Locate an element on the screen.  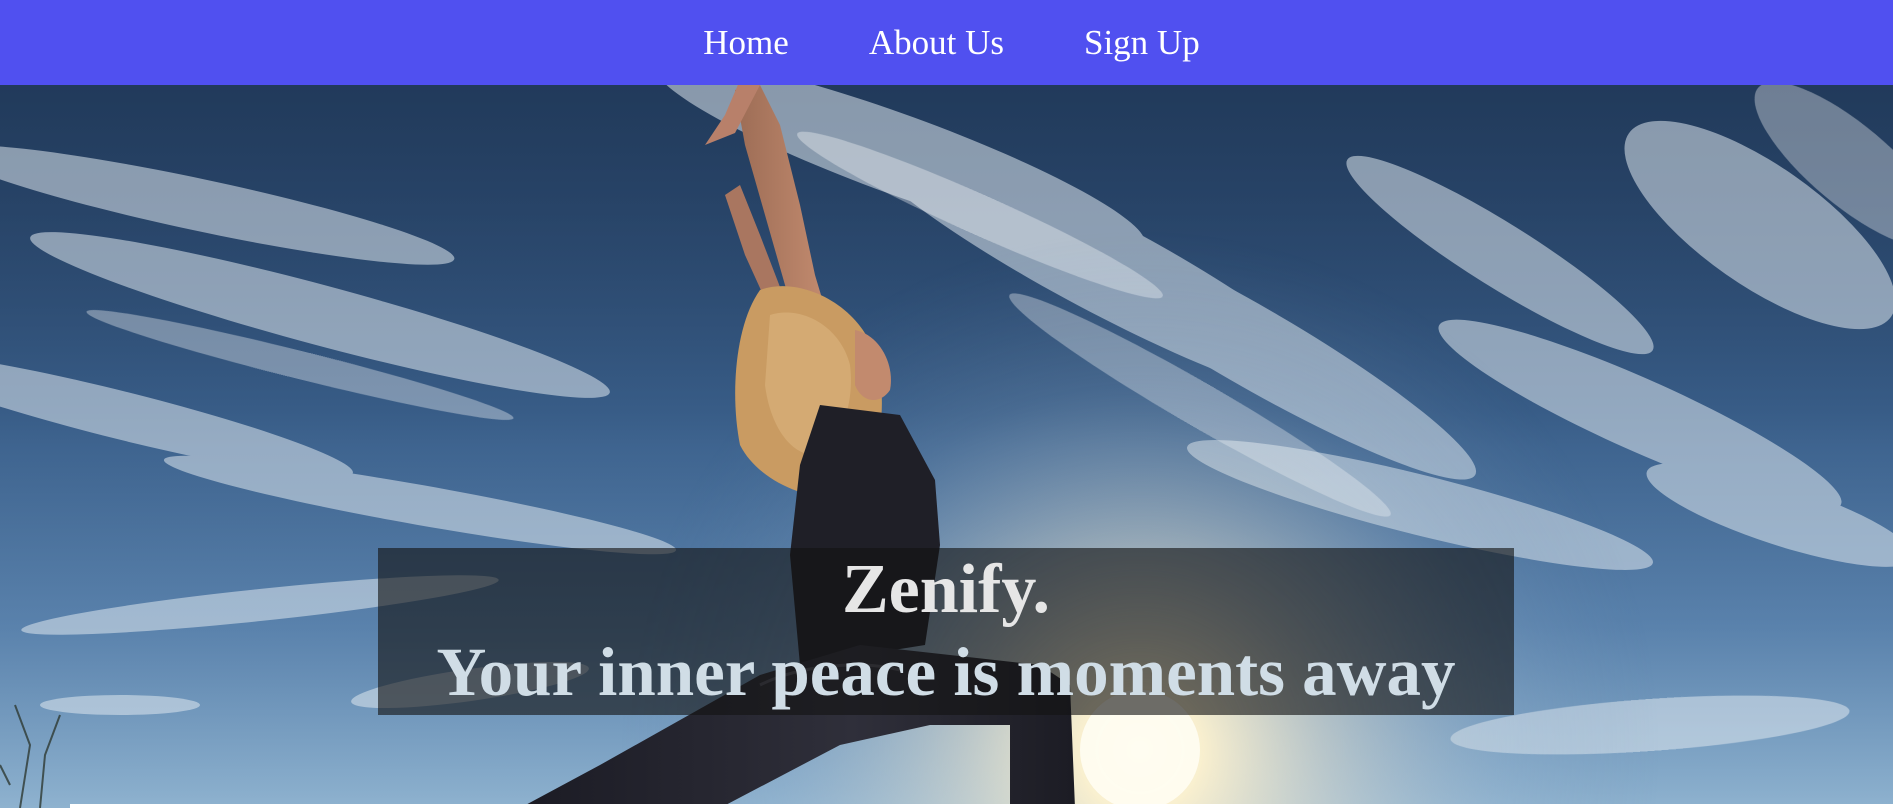
nav-link-about-us: About Us is located at coordinates (936, 42).